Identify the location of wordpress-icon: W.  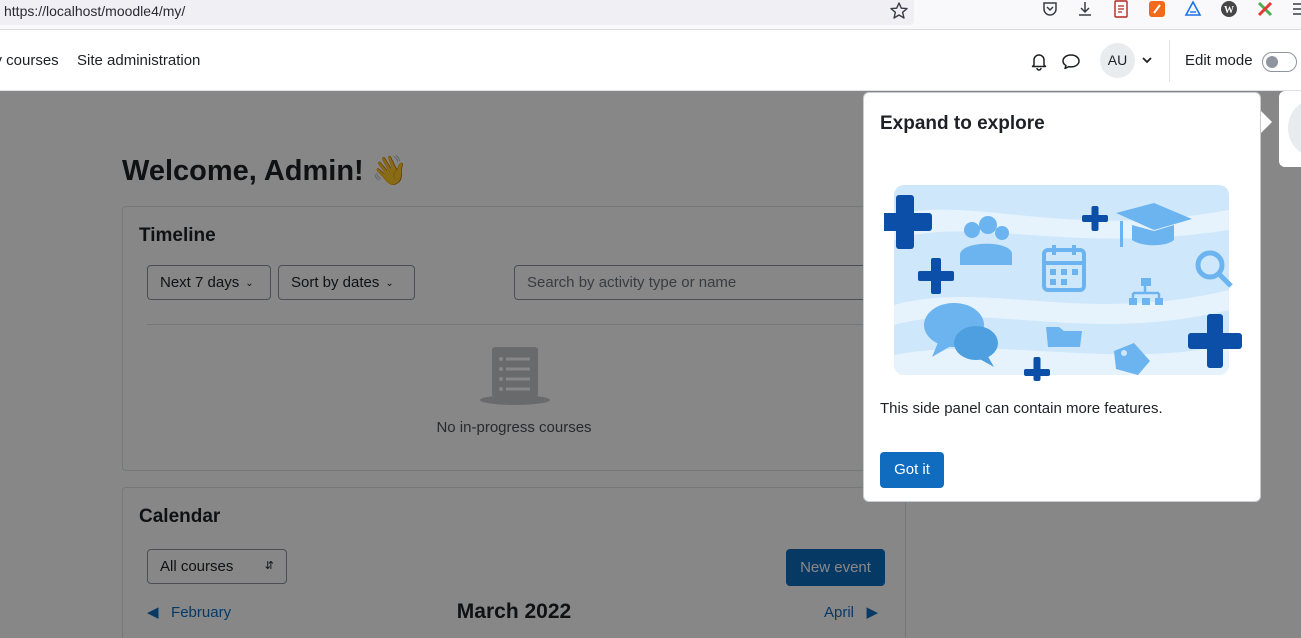
(1229, 9).